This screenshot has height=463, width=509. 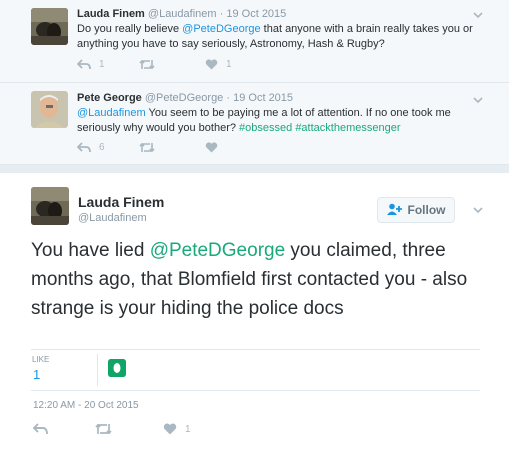 I want to click on reply-button: 1, so click(x=91, y=64).